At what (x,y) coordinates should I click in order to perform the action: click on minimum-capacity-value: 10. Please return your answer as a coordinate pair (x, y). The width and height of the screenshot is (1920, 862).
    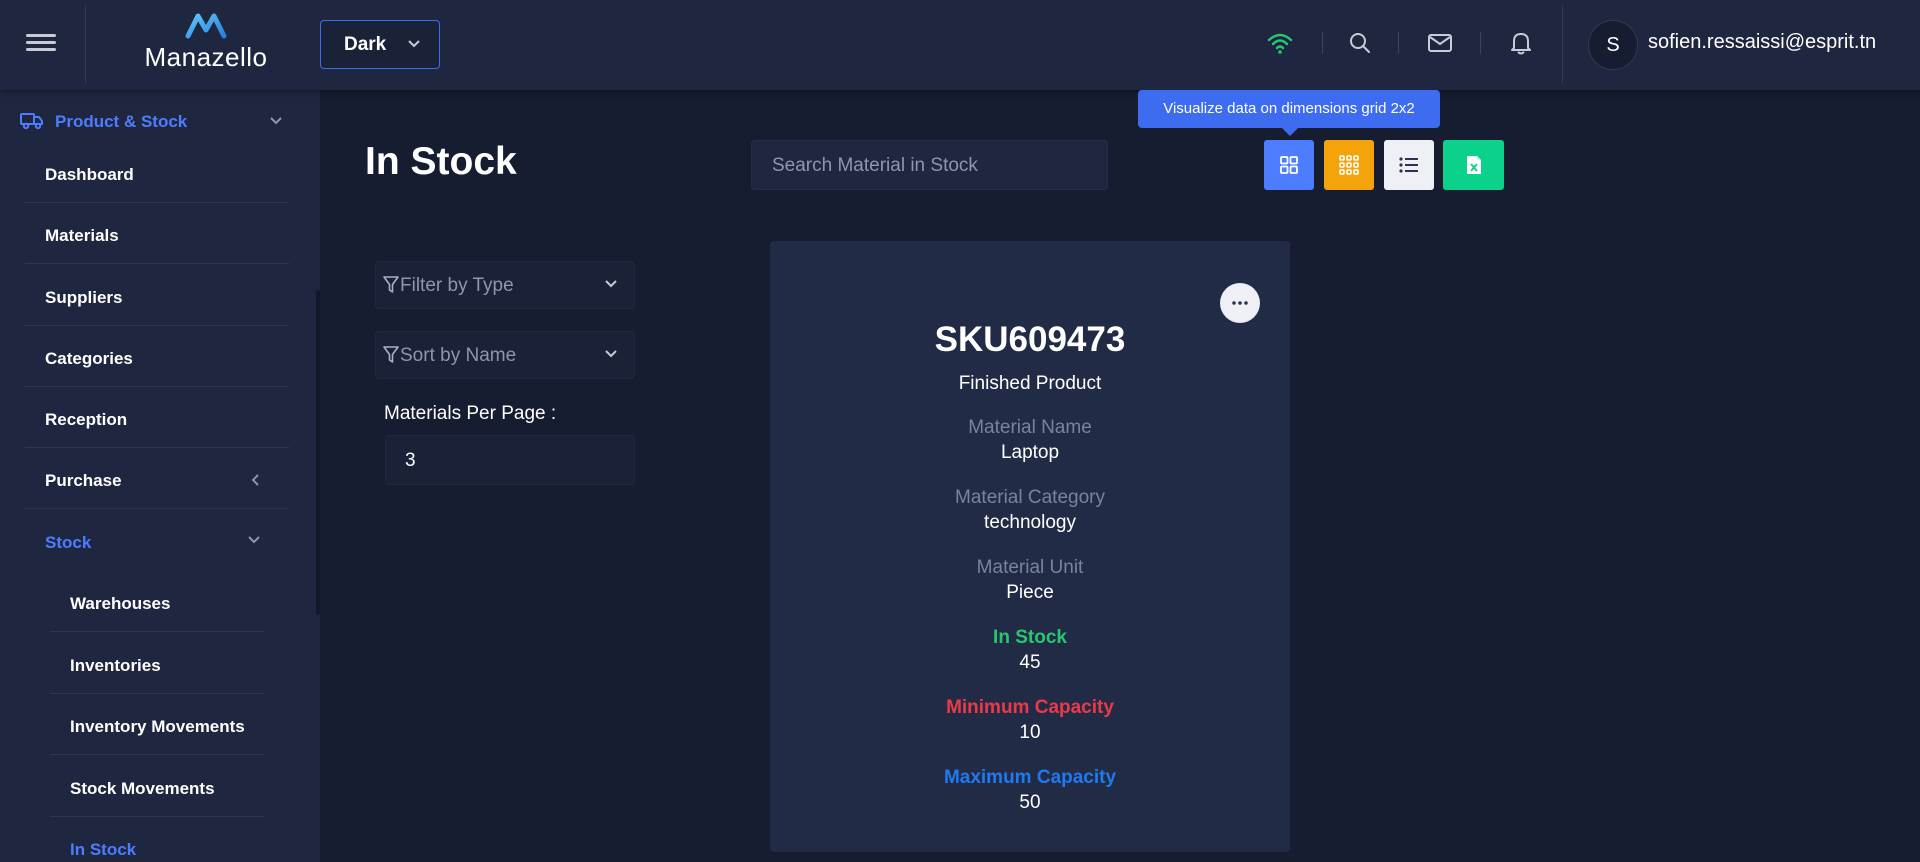
    Looking at the image, I should click on (1030, 732).